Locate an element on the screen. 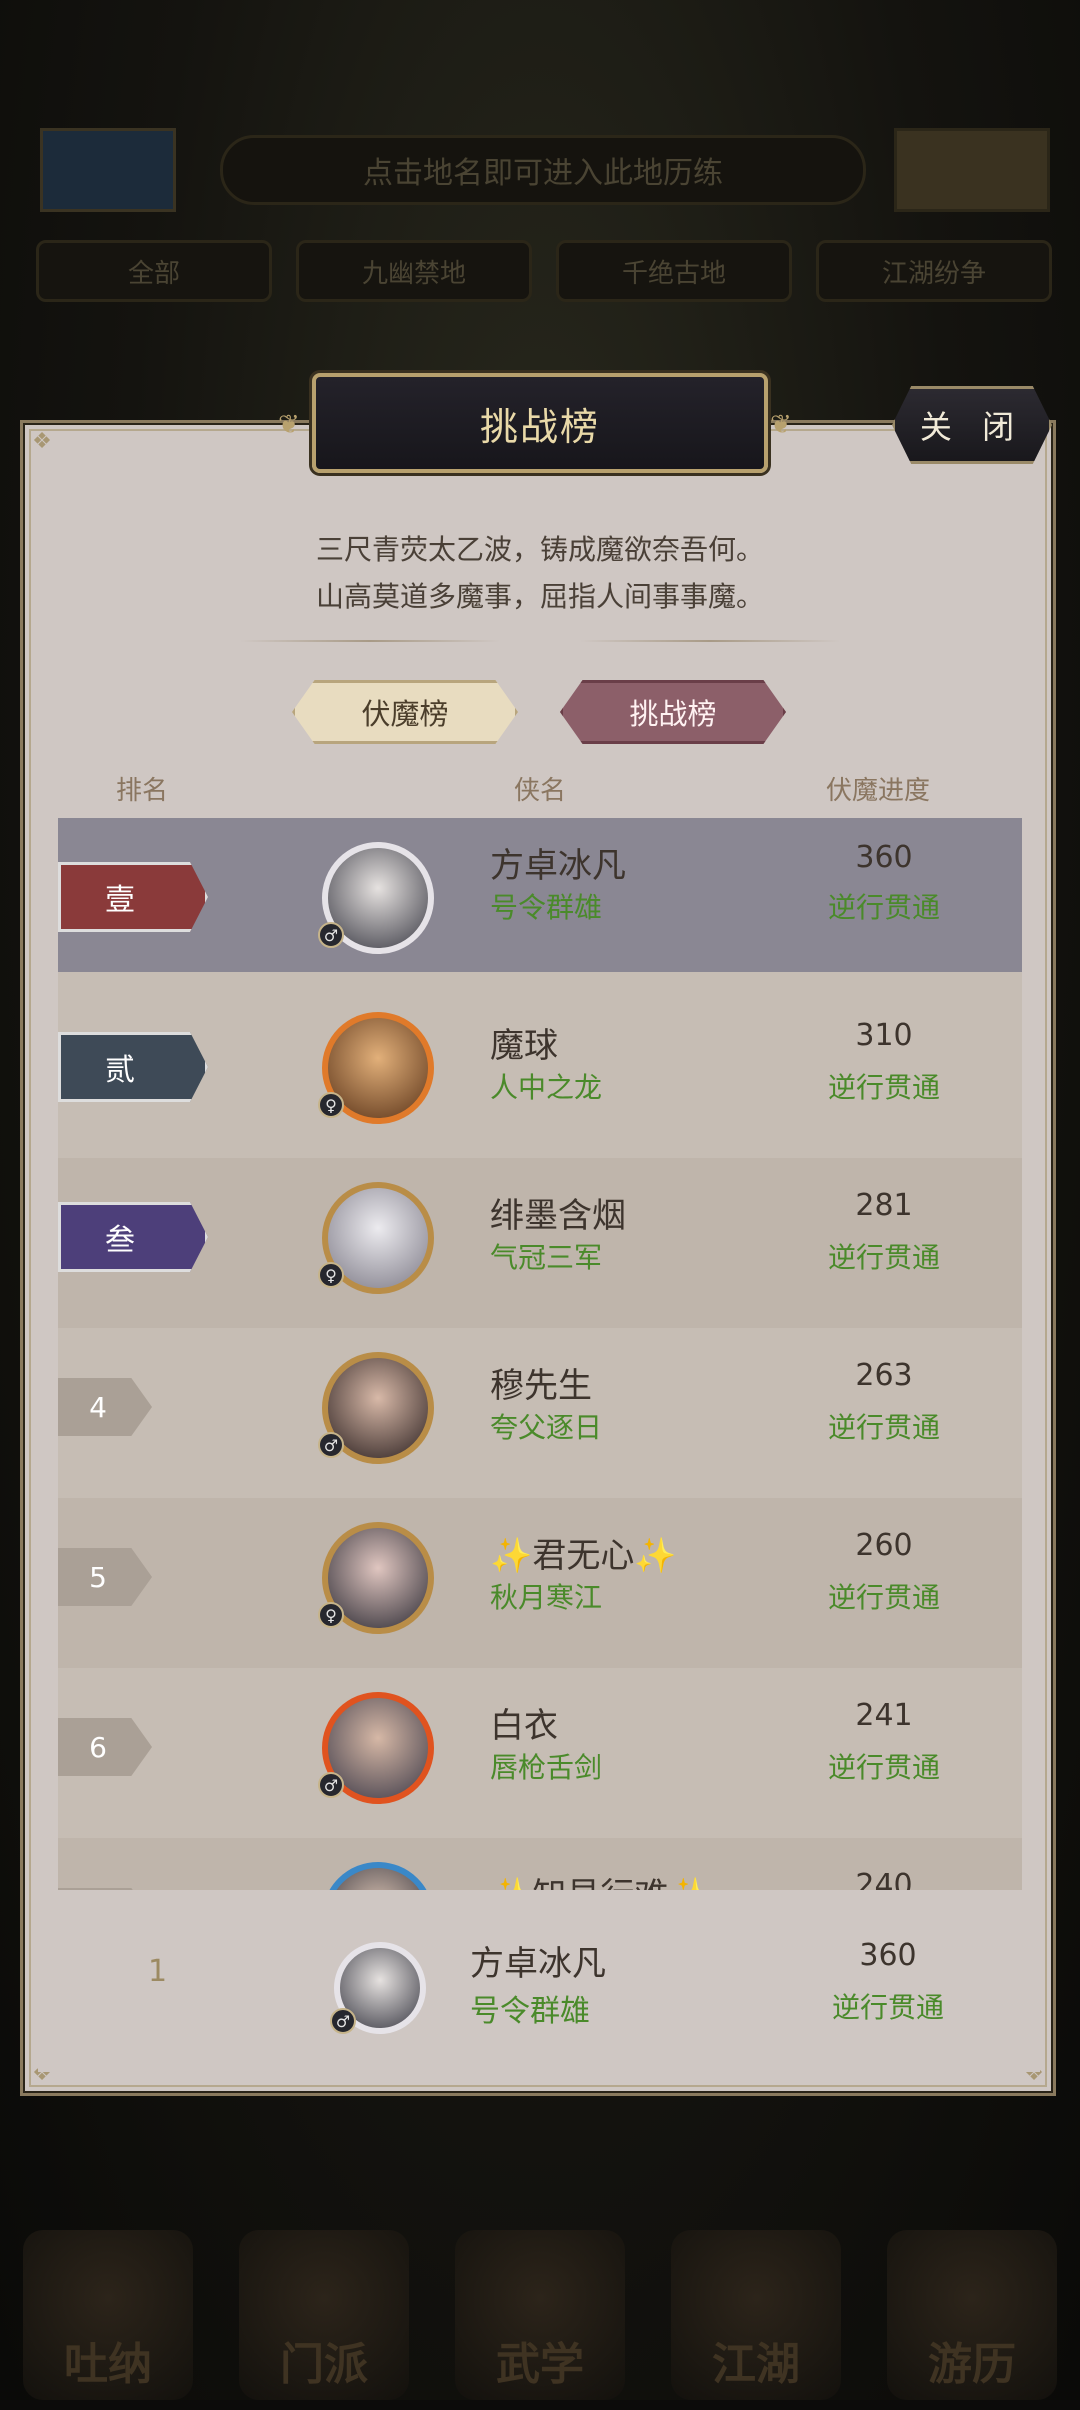 Image resolution: width=1080 pixels, height=2410 pixels. divider-left is located at coordinates (370, 641).